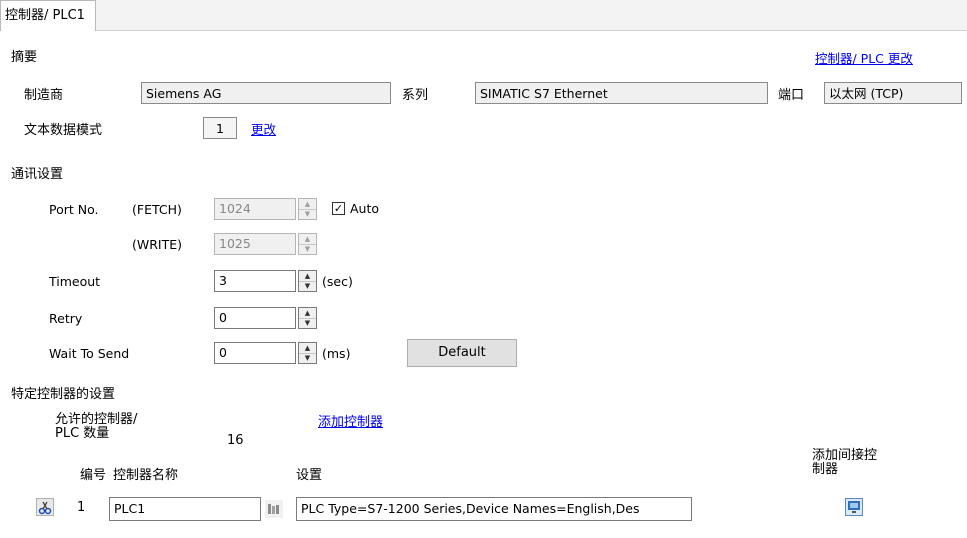 Image resolution: width=967 pixels, height=538 pixels. Describe the element at coordinates (89, 353) in the screenshot. I see `wait-to-send-label: Wait To Send` at that location.